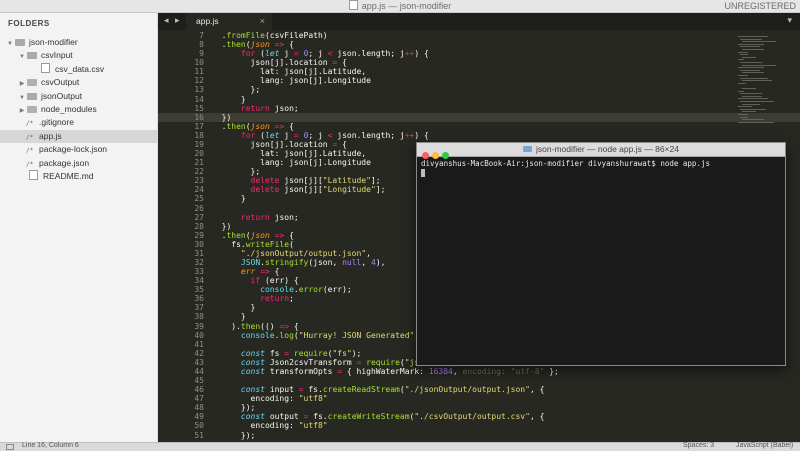 The height and width of the screenshot is (451, 800). Describe the element at coordinates (78, 55) in the screenshot. I see `sidebar-item: ▼ csvInput` at that location.